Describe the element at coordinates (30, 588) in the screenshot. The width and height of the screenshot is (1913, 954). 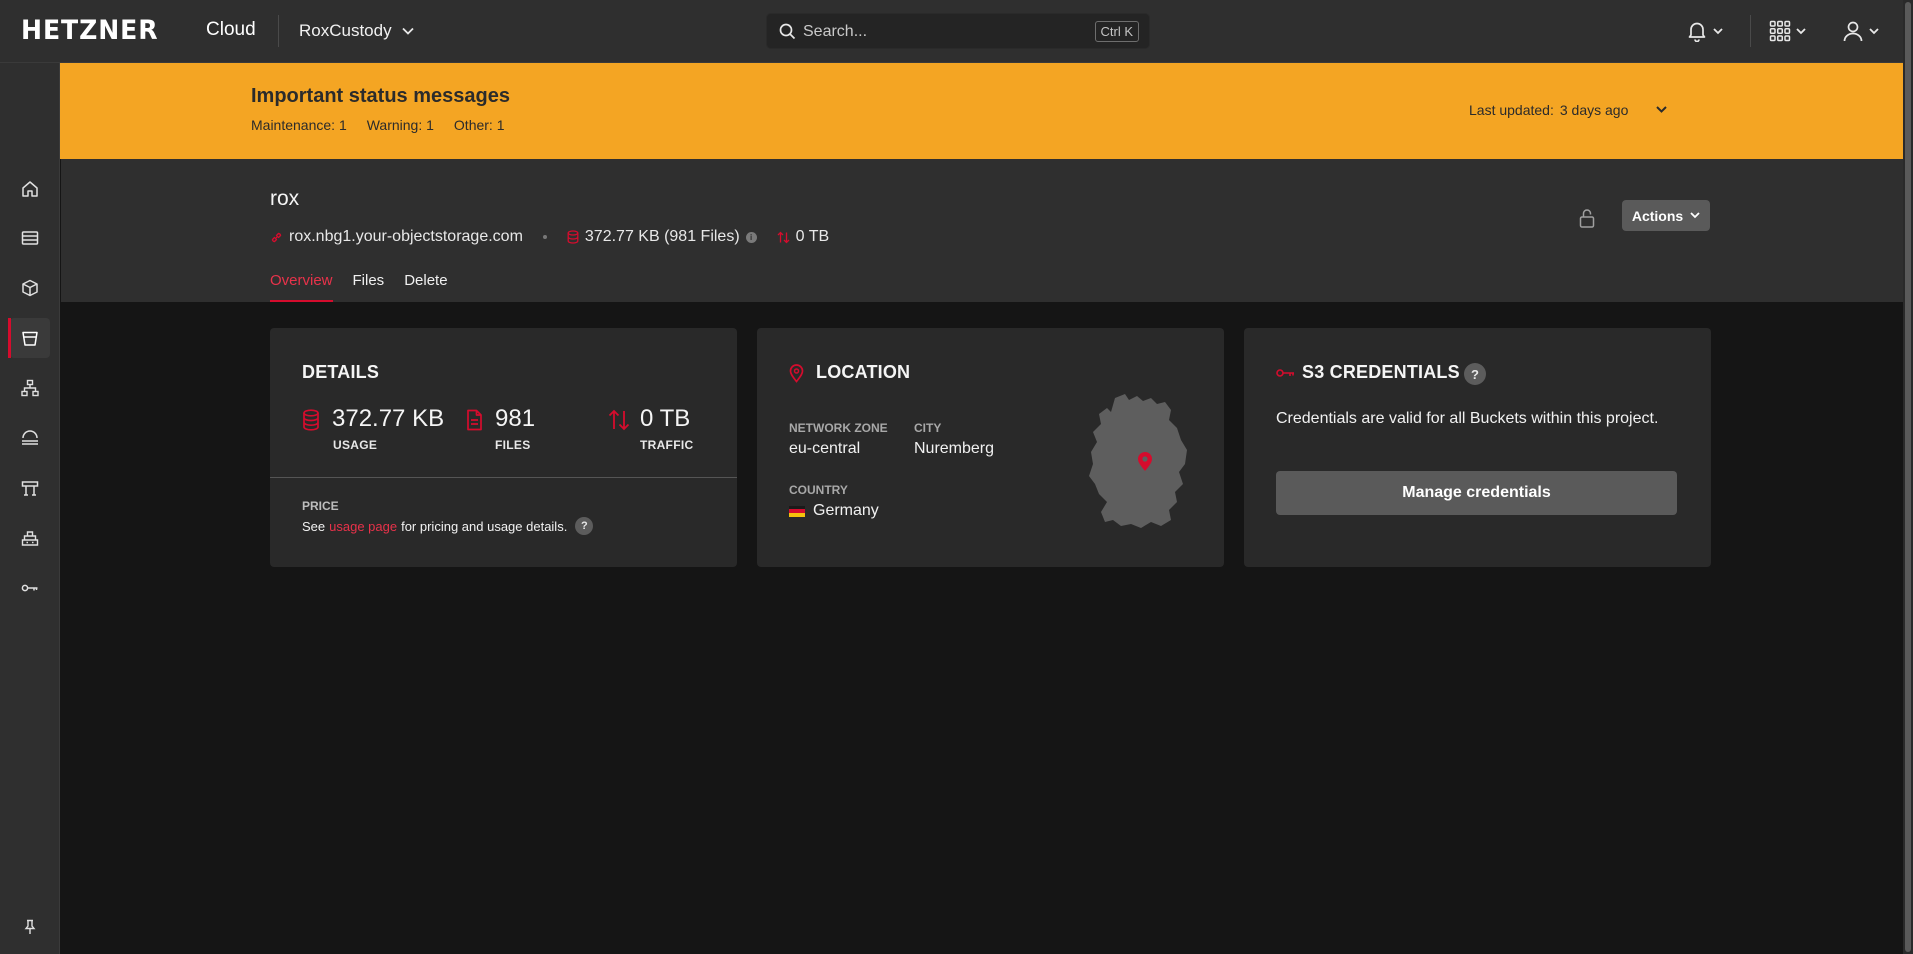
I see `sidebar-item-security` at that location.